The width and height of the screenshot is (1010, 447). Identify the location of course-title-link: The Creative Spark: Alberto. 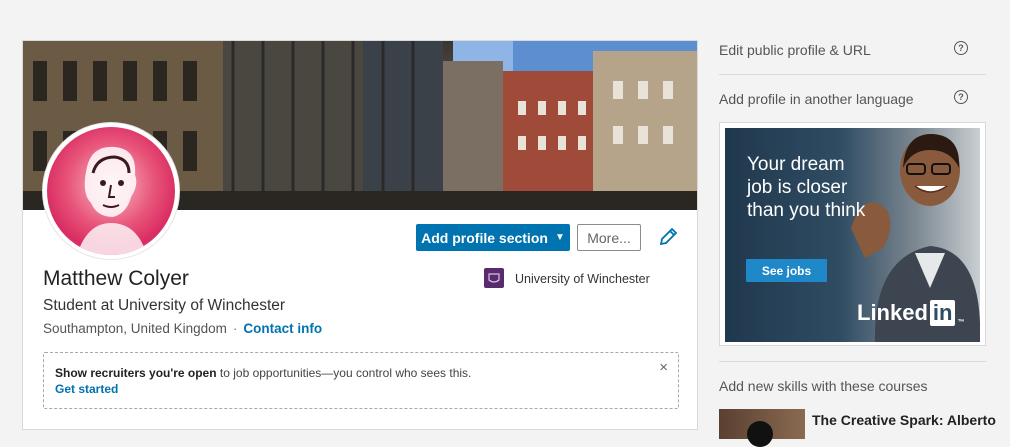
(904, 420).